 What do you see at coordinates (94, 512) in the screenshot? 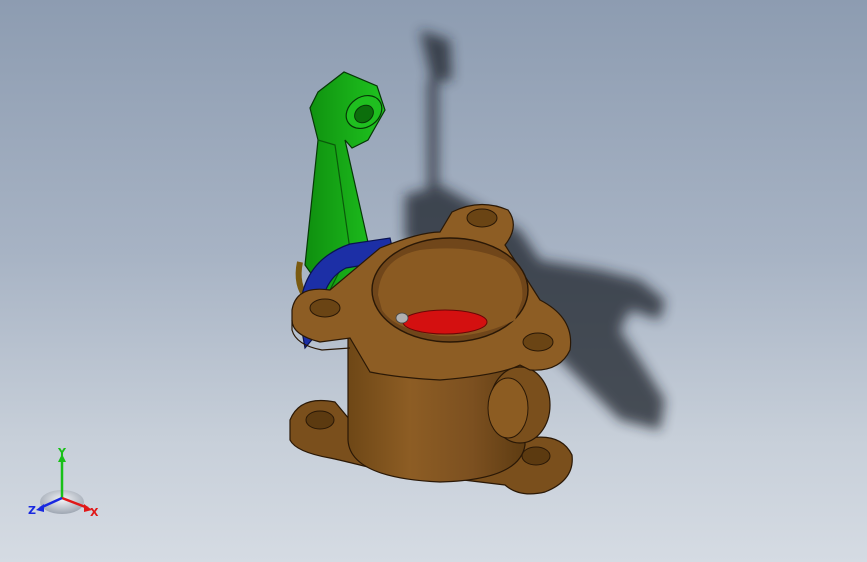
I see `x-axis-label: X` at bounding box center [94, 512].